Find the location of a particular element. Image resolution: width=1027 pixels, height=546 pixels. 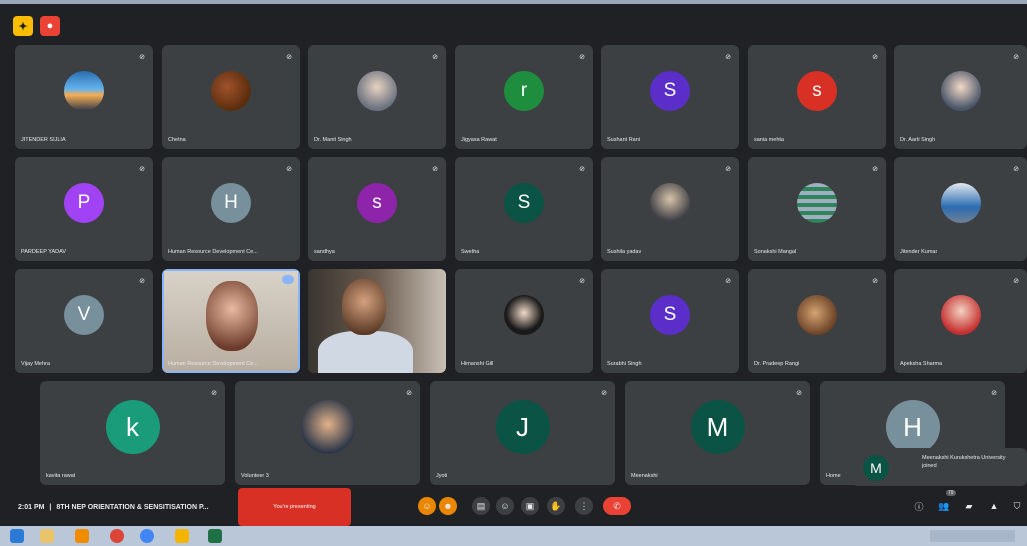

participant-name: Meenakshi is located at coordinates (644, 476).